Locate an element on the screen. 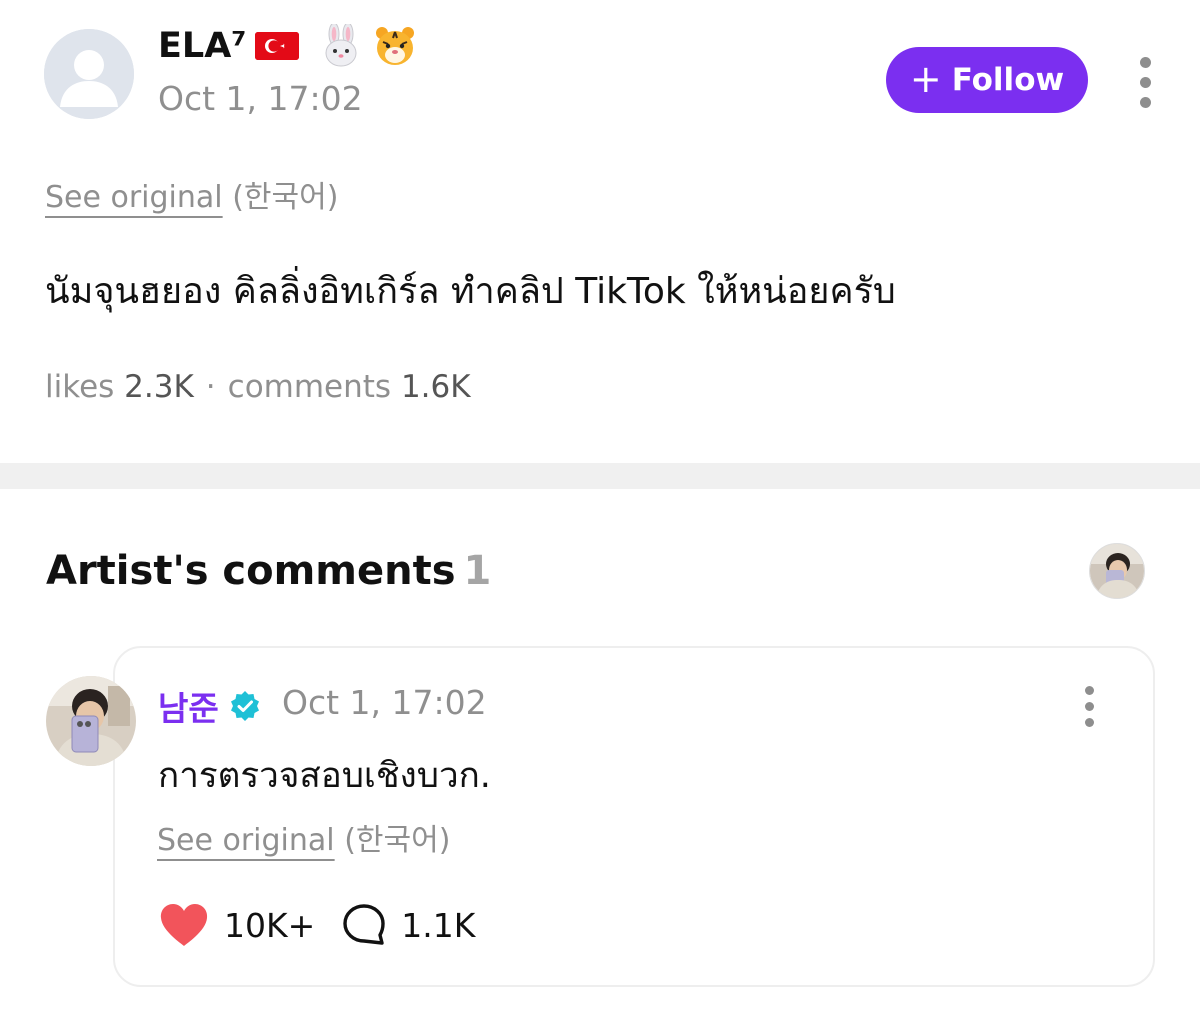  like-count: 10K+ is located at coordinates (270, 925).